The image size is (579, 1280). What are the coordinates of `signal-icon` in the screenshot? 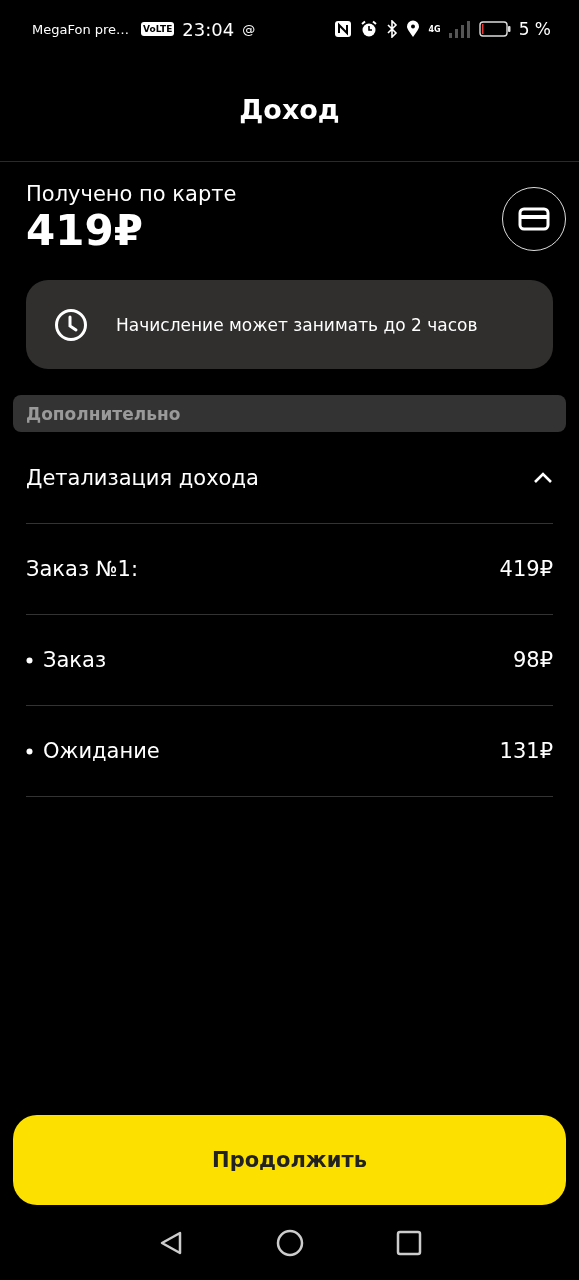 It's located at (459, 29).